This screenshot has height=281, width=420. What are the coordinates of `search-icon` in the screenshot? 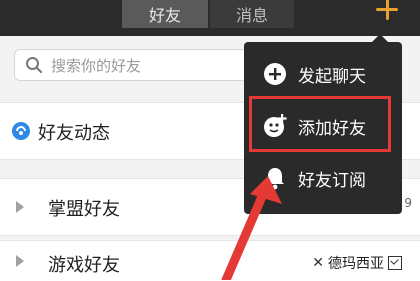 It's located at (34, 65).